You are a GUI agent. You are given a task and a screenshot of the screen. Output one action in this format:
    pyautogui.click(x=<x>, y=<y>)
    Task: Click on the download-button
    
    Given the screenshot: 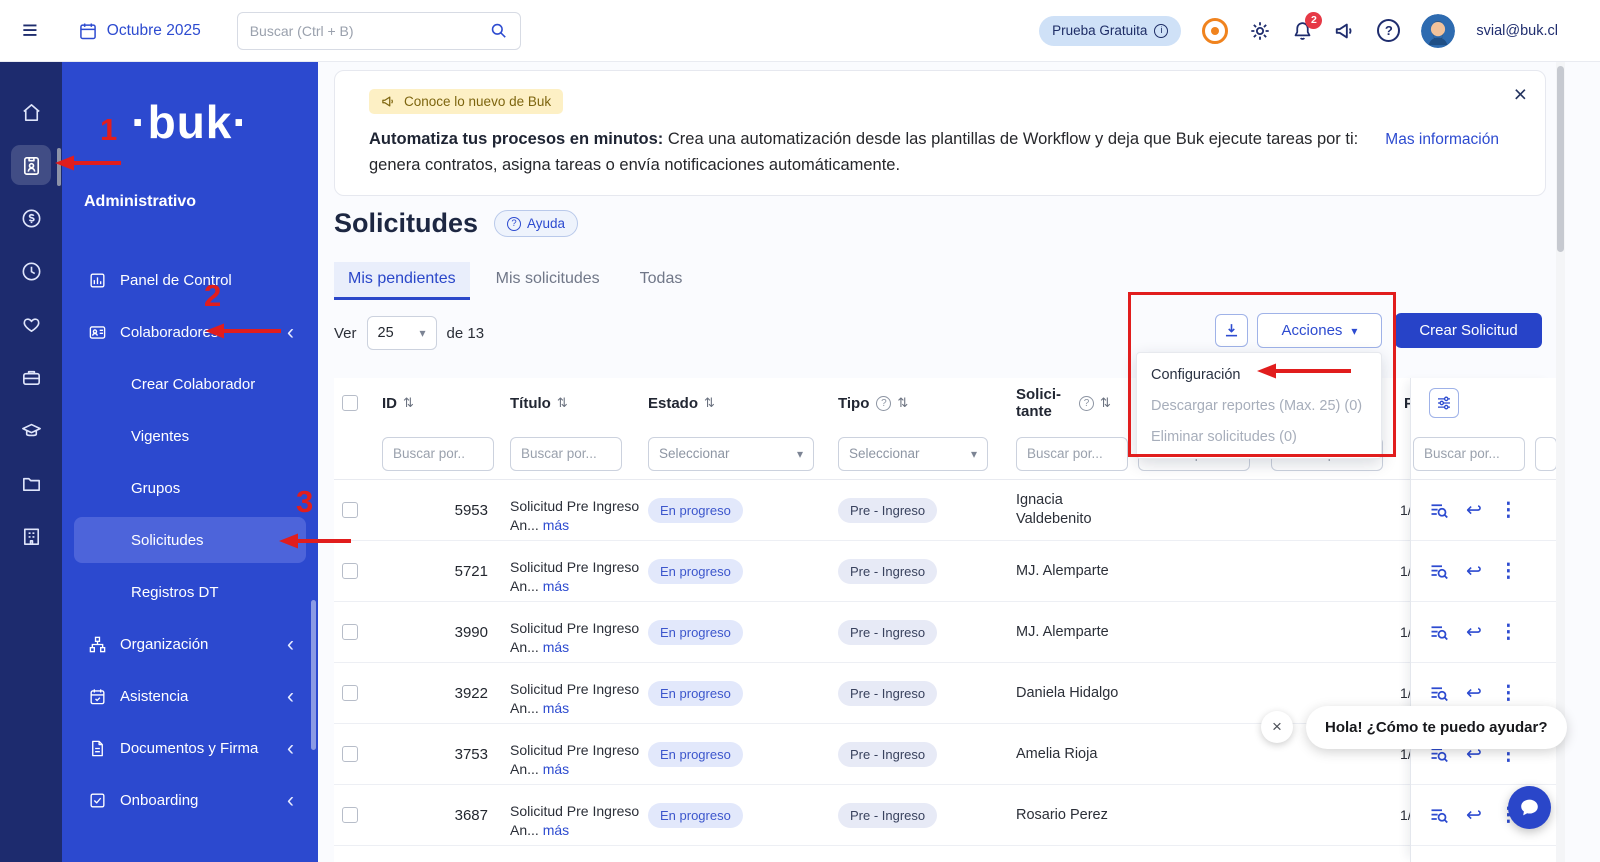 What is the action you would take?
    pyautogui.click(x=1231, y=330)
    